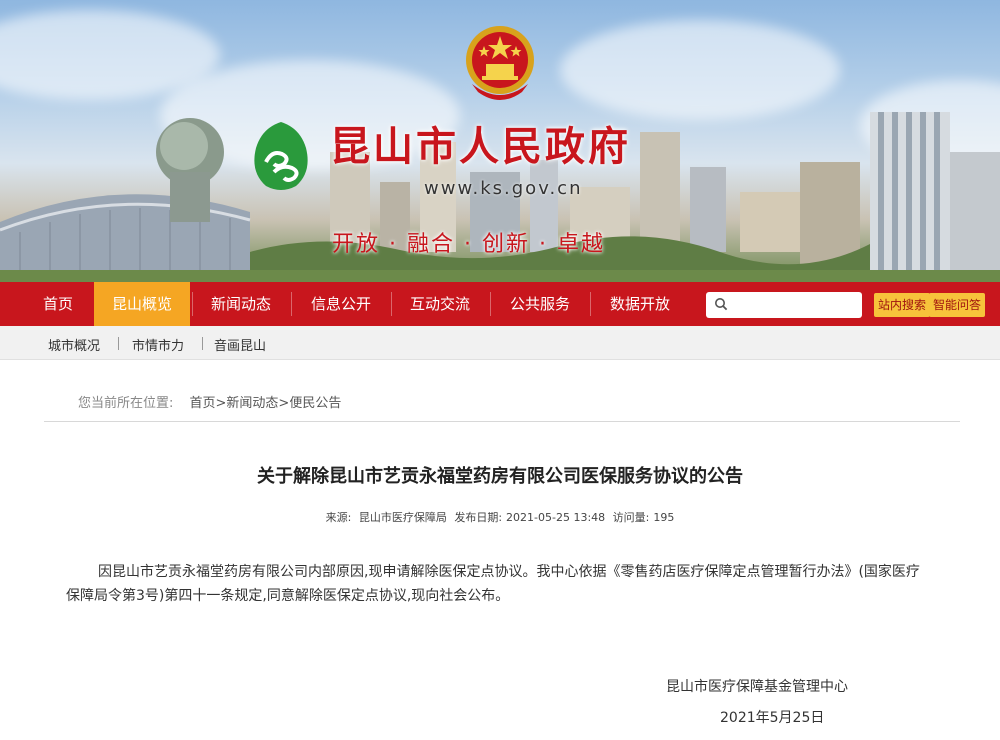 This screenshot has height=740, width=1000. I want to click on site-slogan: 开放 · 融合 · 创新 · 卓越, so click(468, 244).